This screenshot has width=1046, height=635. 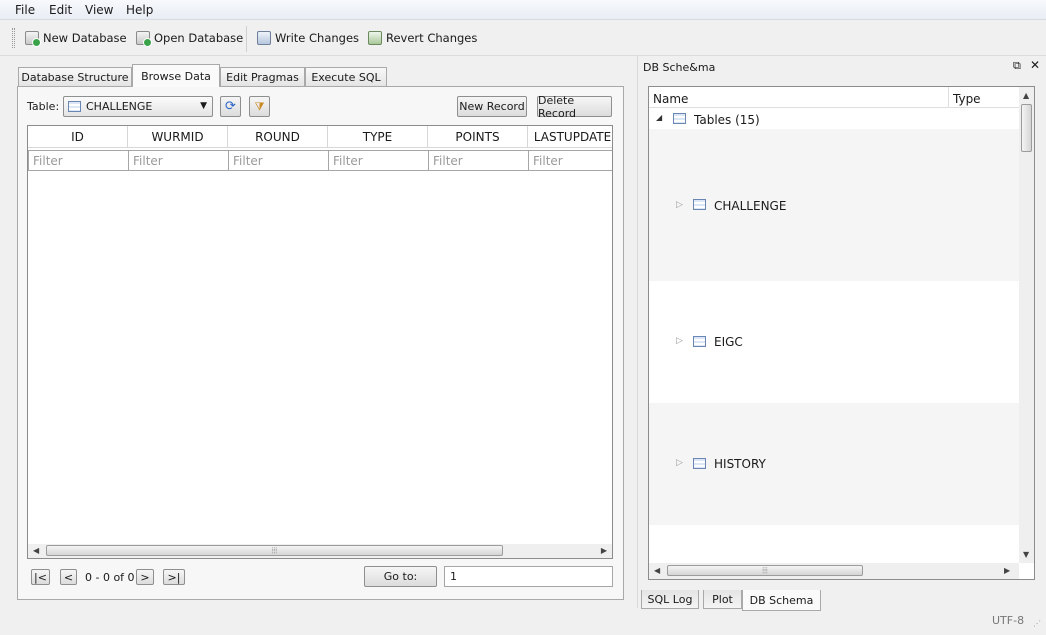 I want to click on tree-row-challenge: ▷ CHALLENGE, so click(x=834, y=205).